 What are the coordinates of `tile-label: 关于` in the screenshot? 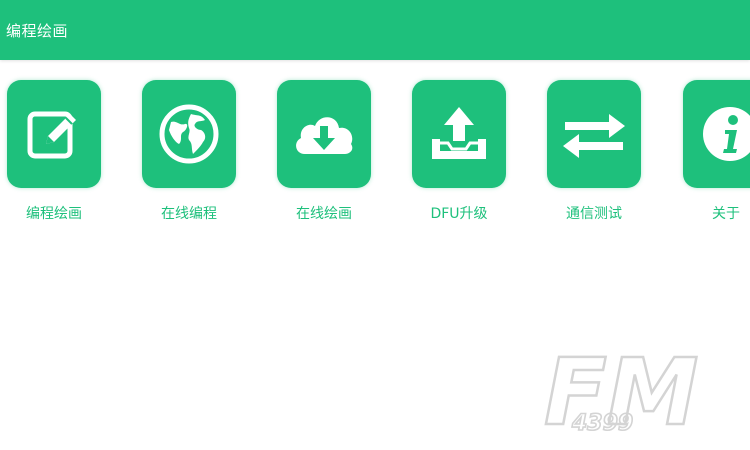 It's located at (726, 214).